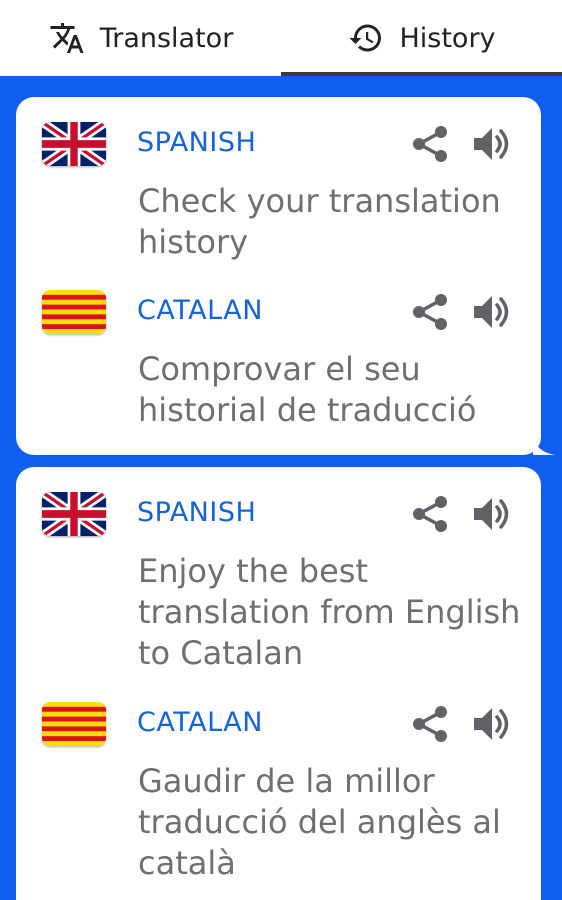 The image size is (562, 900). What do you see at coordinates (319, 221) in the screenshot?
I see `source-text: Check your translation history` at bounding box center [319, 221].